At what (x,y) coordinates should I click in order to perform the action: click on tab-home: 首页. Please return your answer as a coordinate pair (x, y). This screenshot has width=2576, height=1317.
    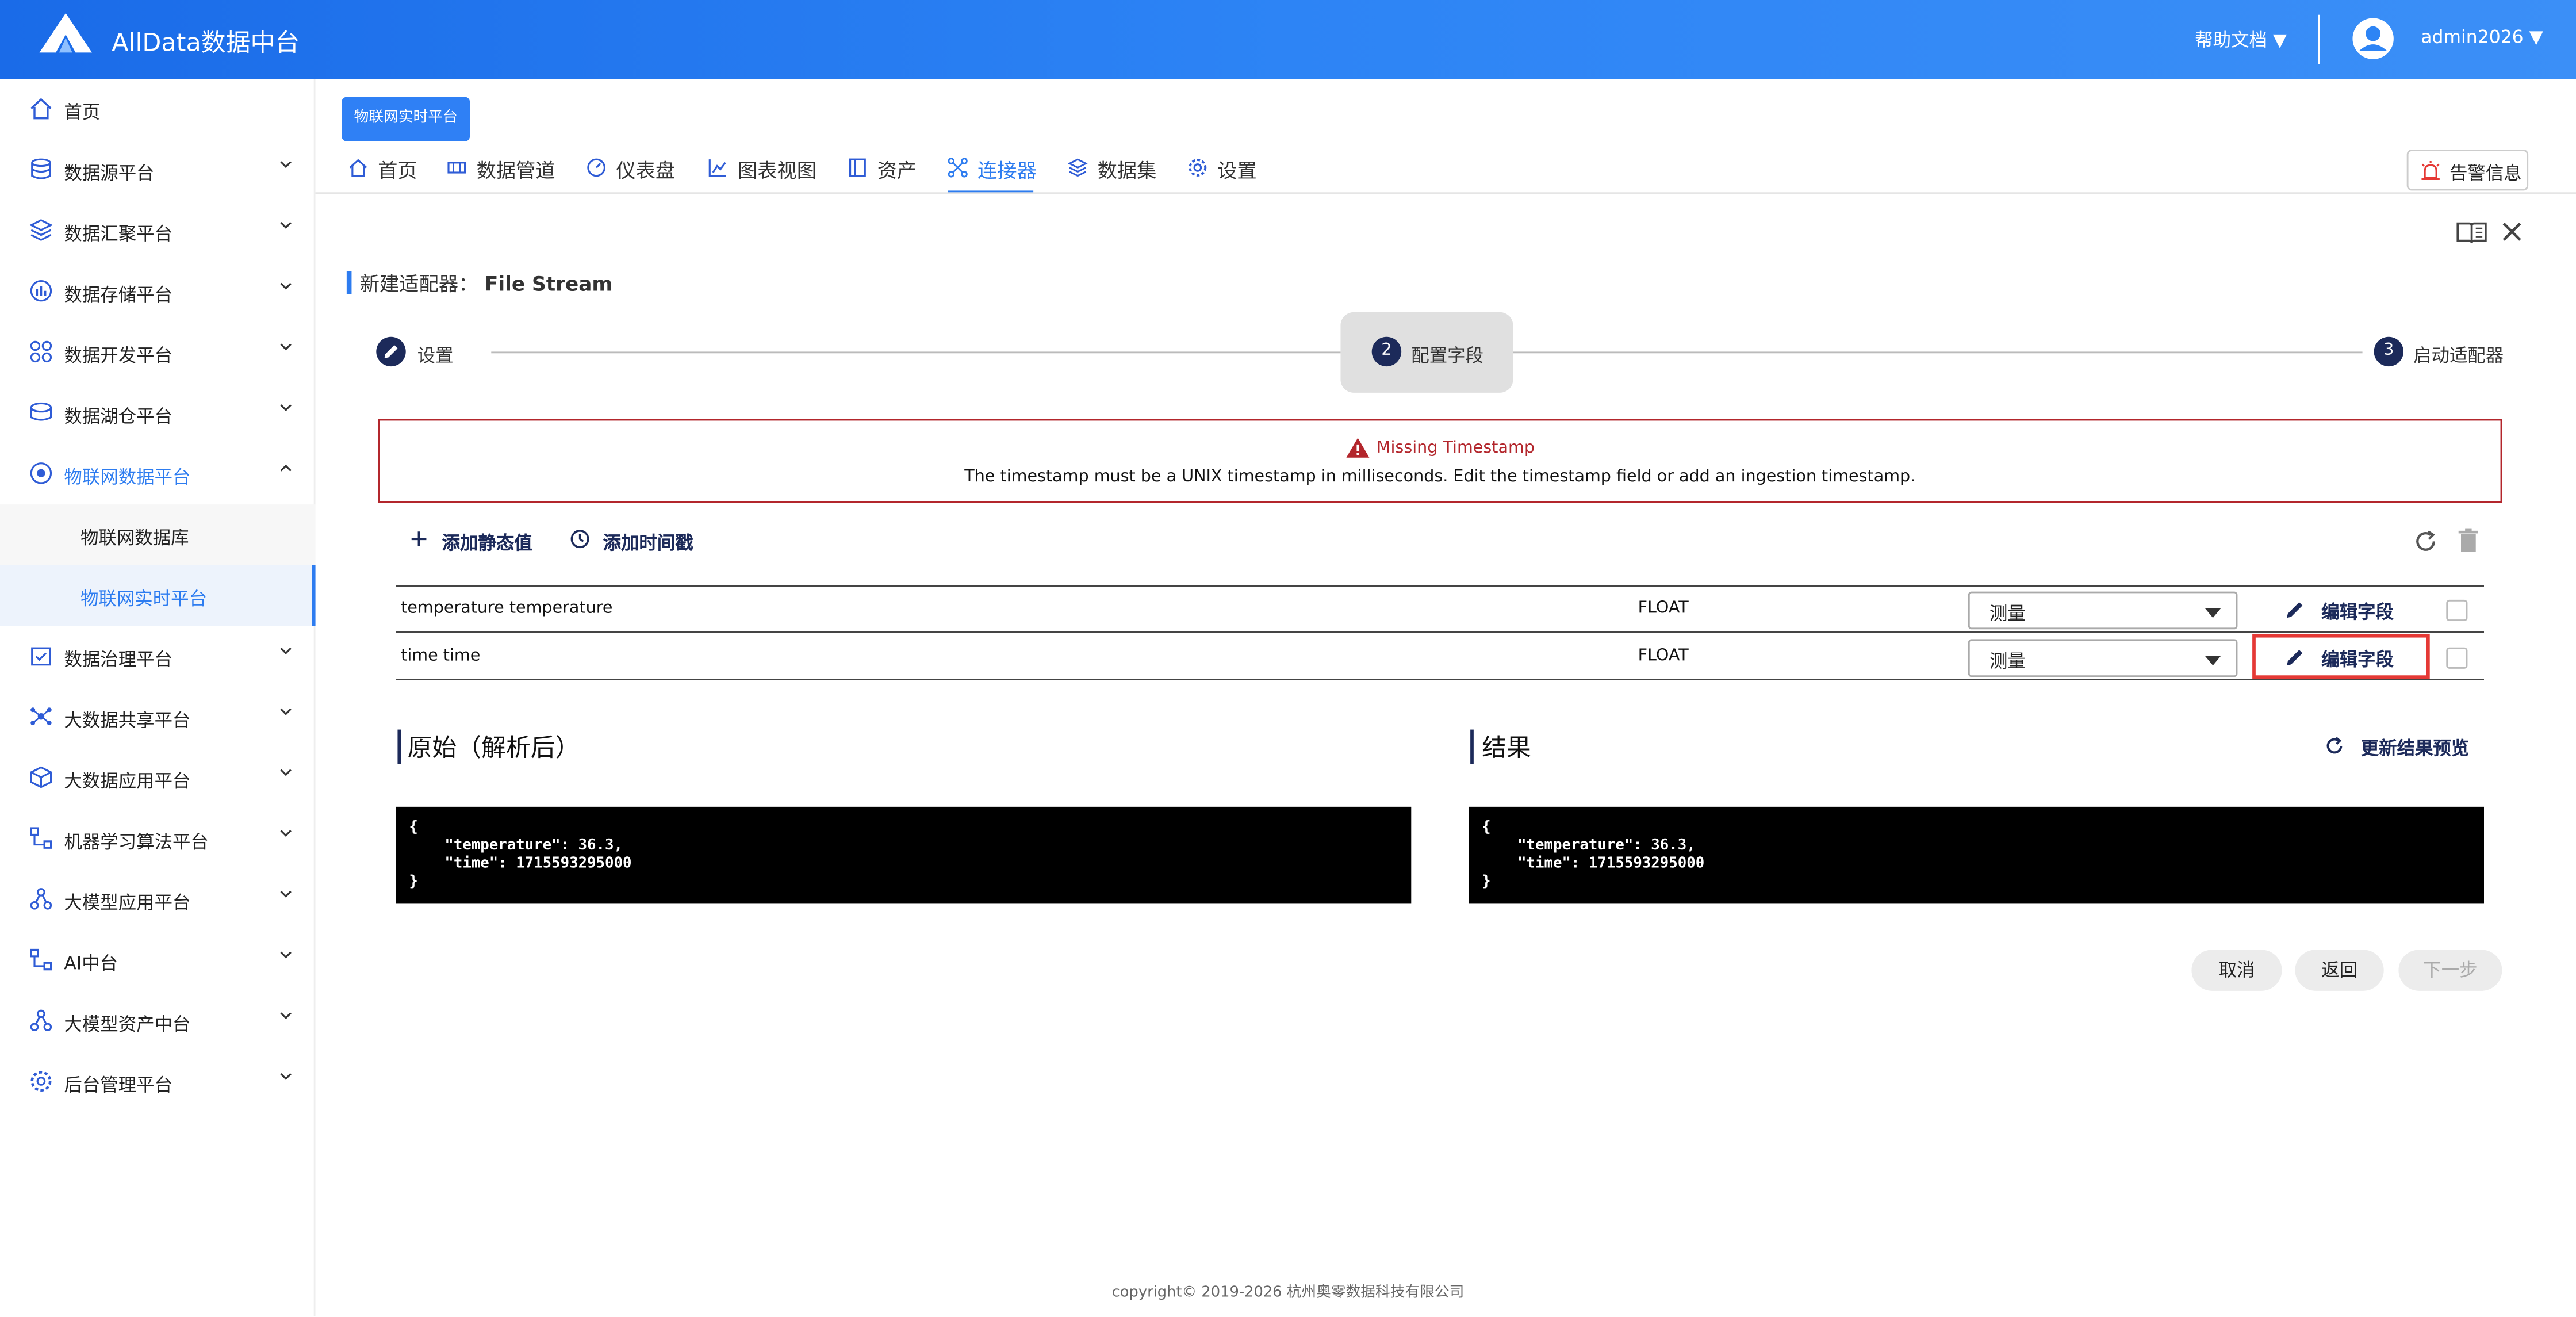
    Looking at the image, I should click on (384, 174).